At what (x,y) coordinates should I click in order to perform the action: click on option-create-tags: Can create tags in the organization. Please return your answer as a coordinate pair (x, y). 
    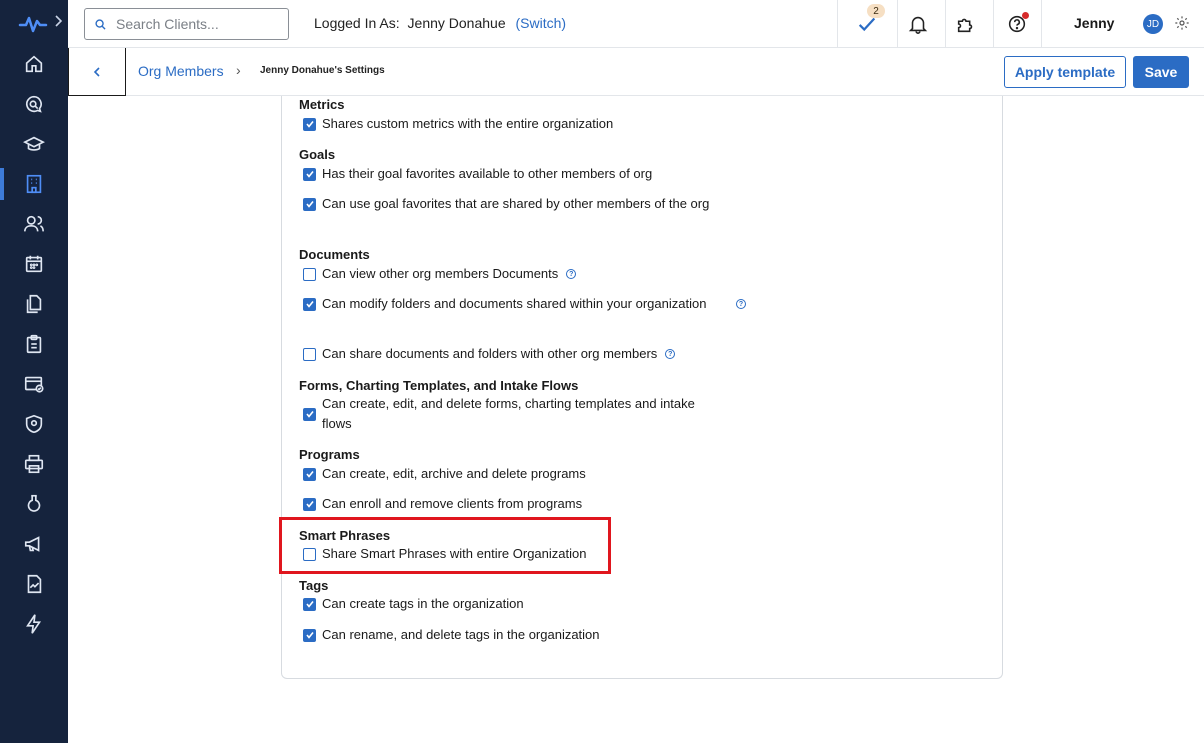
    Looking at the image, I should click on (413, 604).